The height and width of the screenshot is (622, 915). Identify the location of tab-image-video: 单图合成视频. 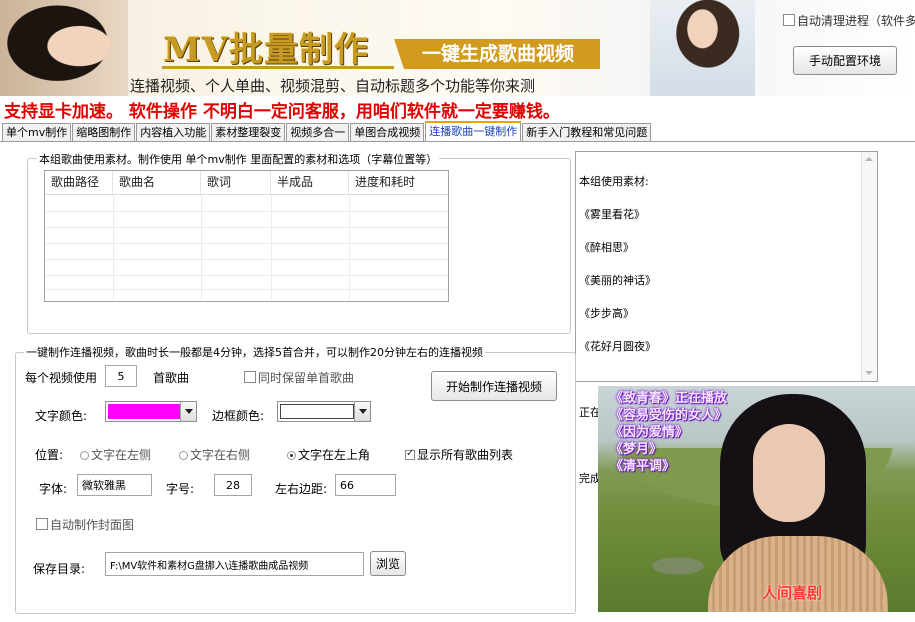
(387, 132).